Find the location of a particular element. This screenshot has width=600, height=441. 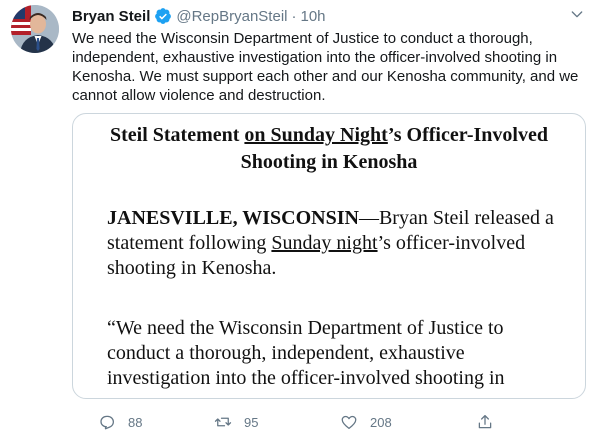

title-underlined: on Sunday Night is located at coordinates (316, 135).